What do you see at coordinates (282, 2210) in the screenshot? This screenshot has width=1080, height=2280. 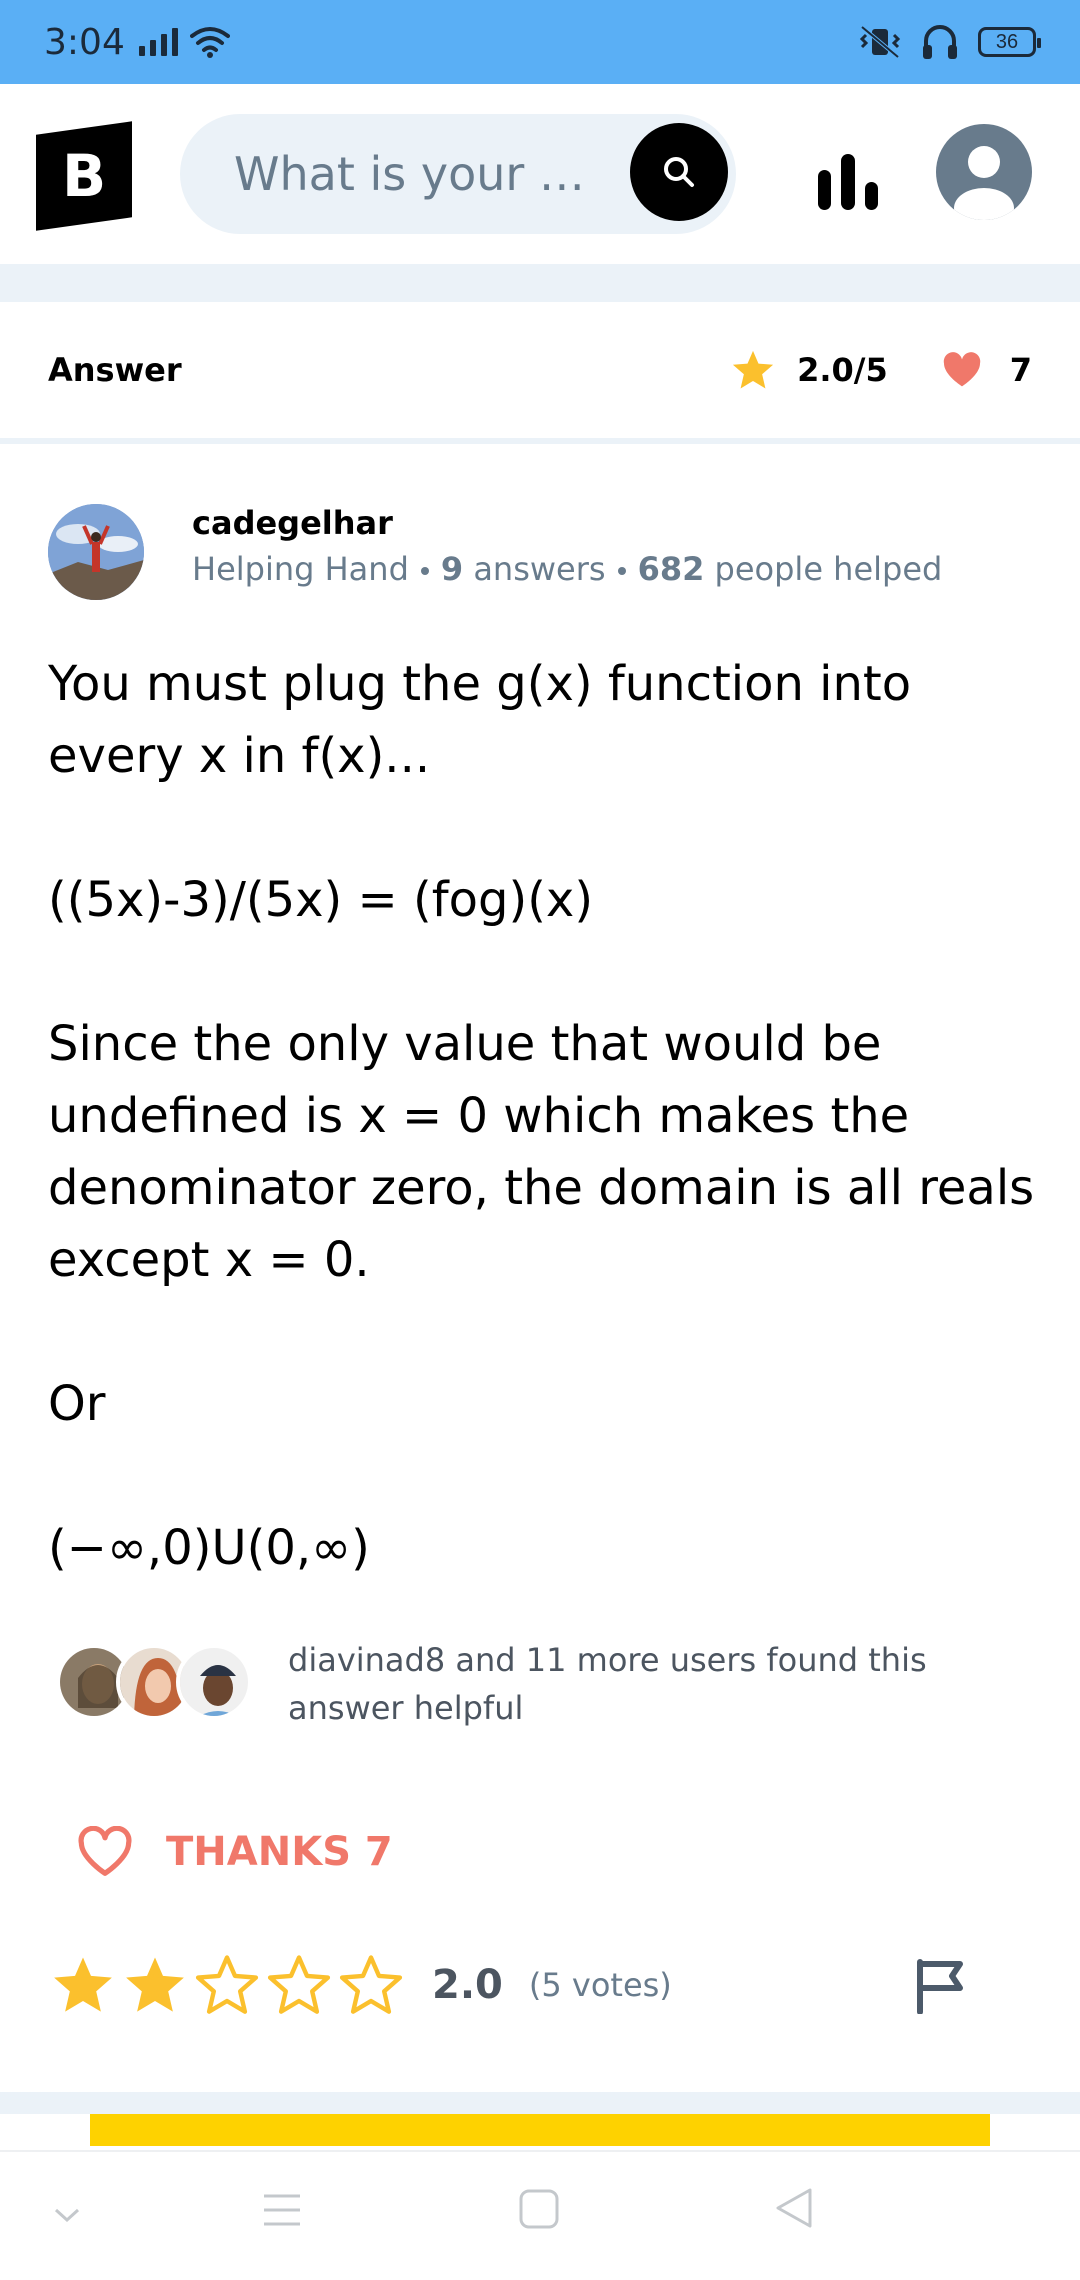 I see `nav-menu-icon` at bounding box center [282, 2210].